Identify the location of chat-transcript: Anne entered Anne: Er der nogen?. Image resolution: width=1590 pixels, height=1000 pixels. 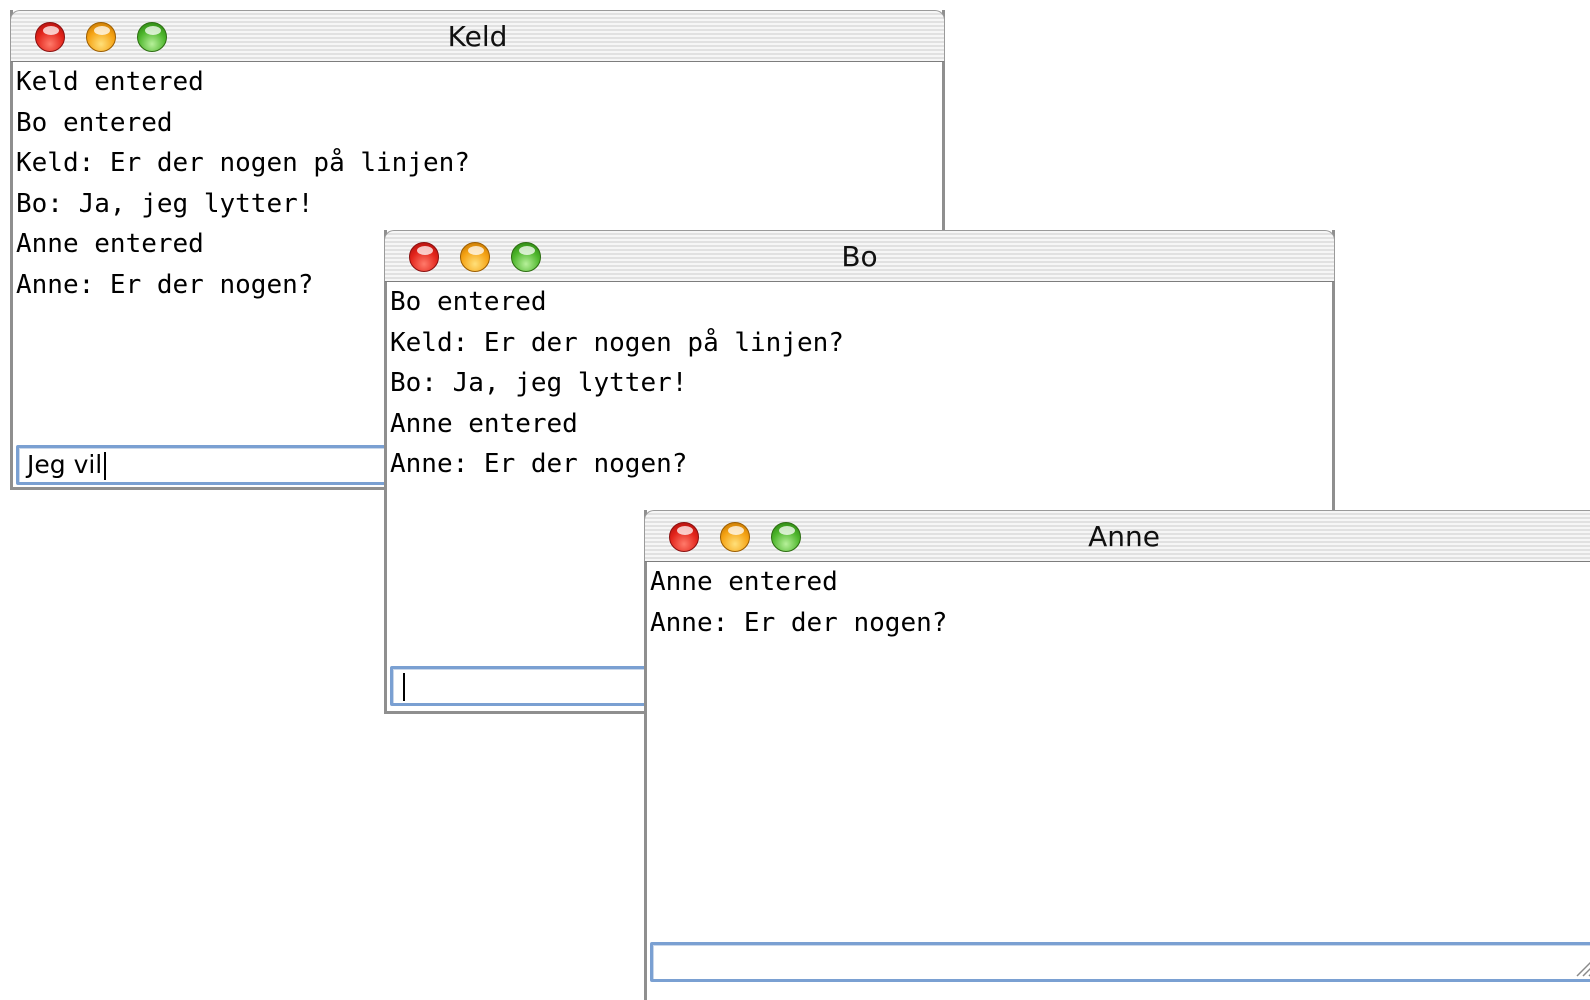
(1120, 602).